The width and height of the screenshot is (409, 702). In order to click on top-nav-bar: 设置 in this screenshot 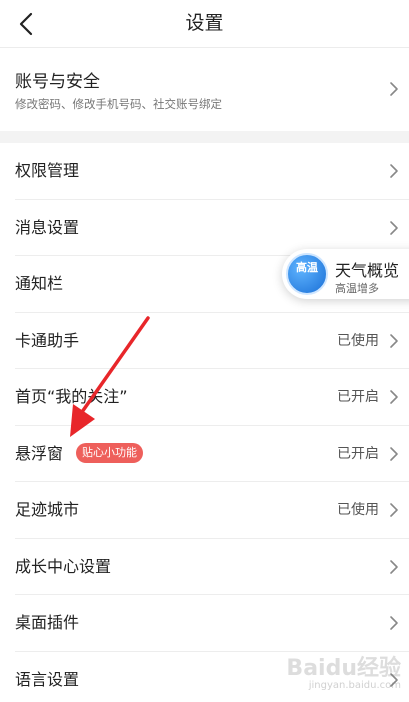, I will do `click(204, 24)`.